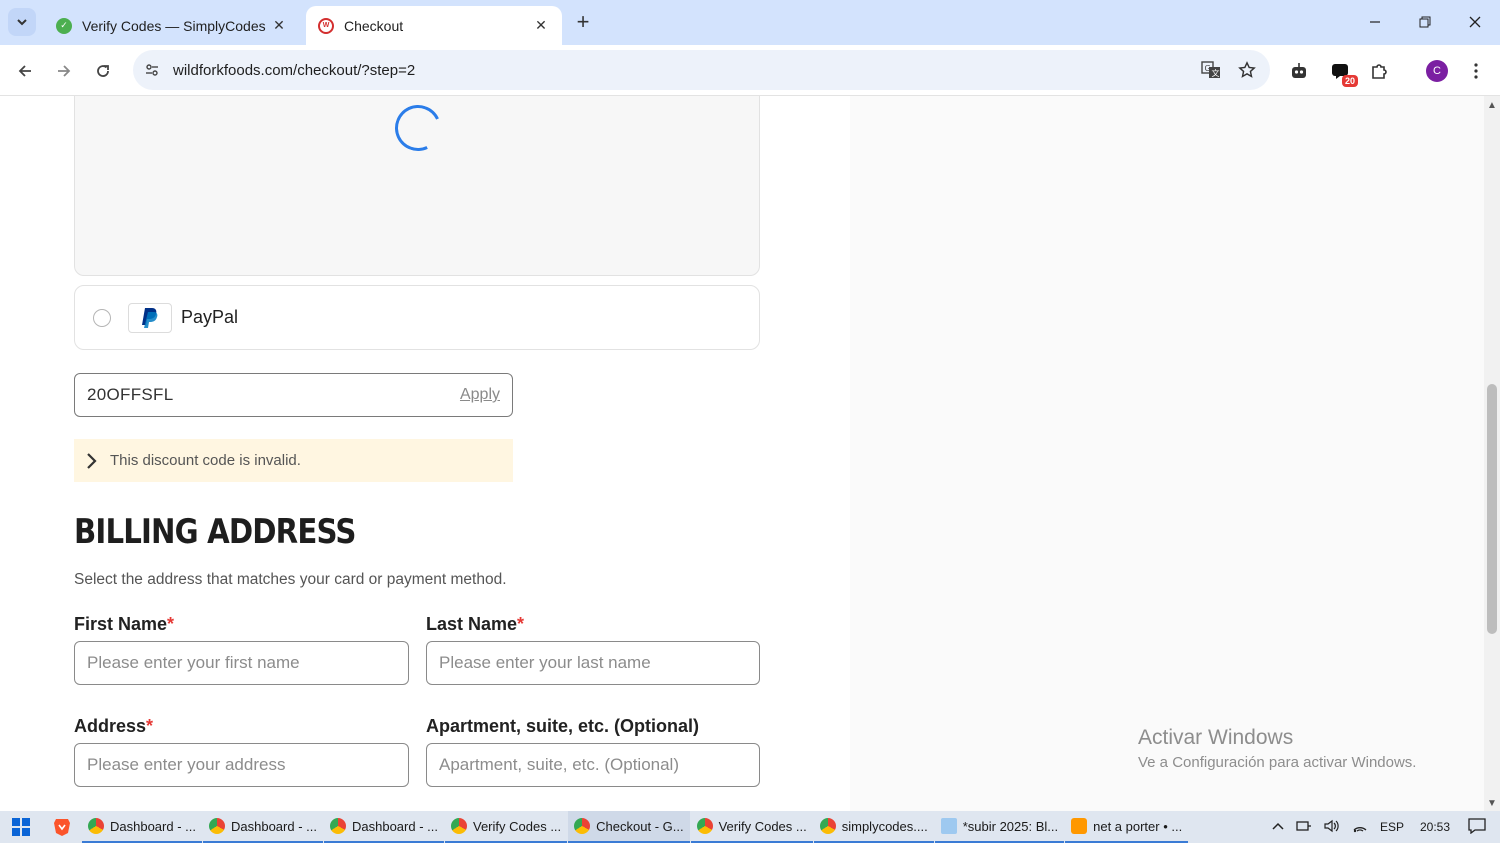  Describe the element at coordinates (205, 460) in the screenshot. I see `error-text: This discount code is invalid.` at that location.